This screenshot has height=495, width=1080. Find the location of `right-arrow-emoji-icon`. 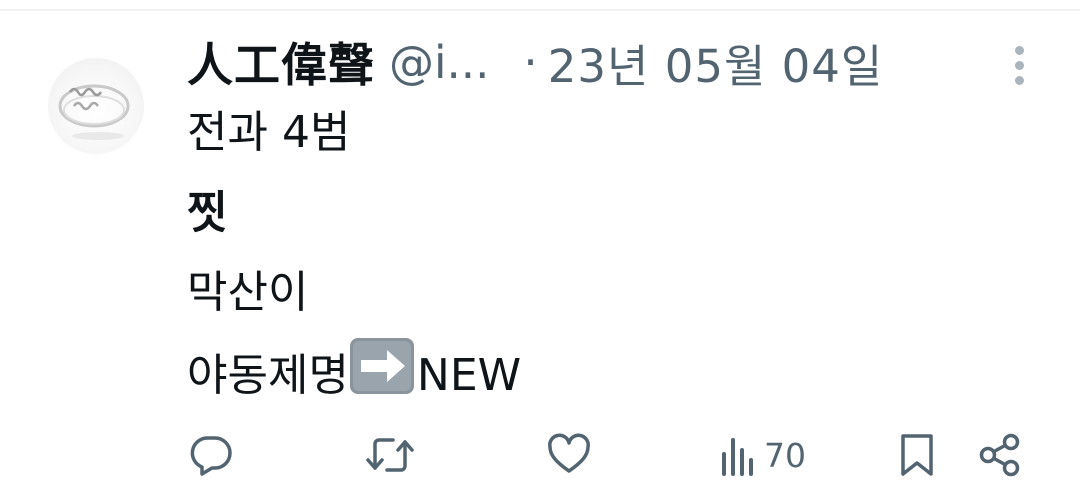

right-arrow-emoji-icon is located at coordinates (381, 366).